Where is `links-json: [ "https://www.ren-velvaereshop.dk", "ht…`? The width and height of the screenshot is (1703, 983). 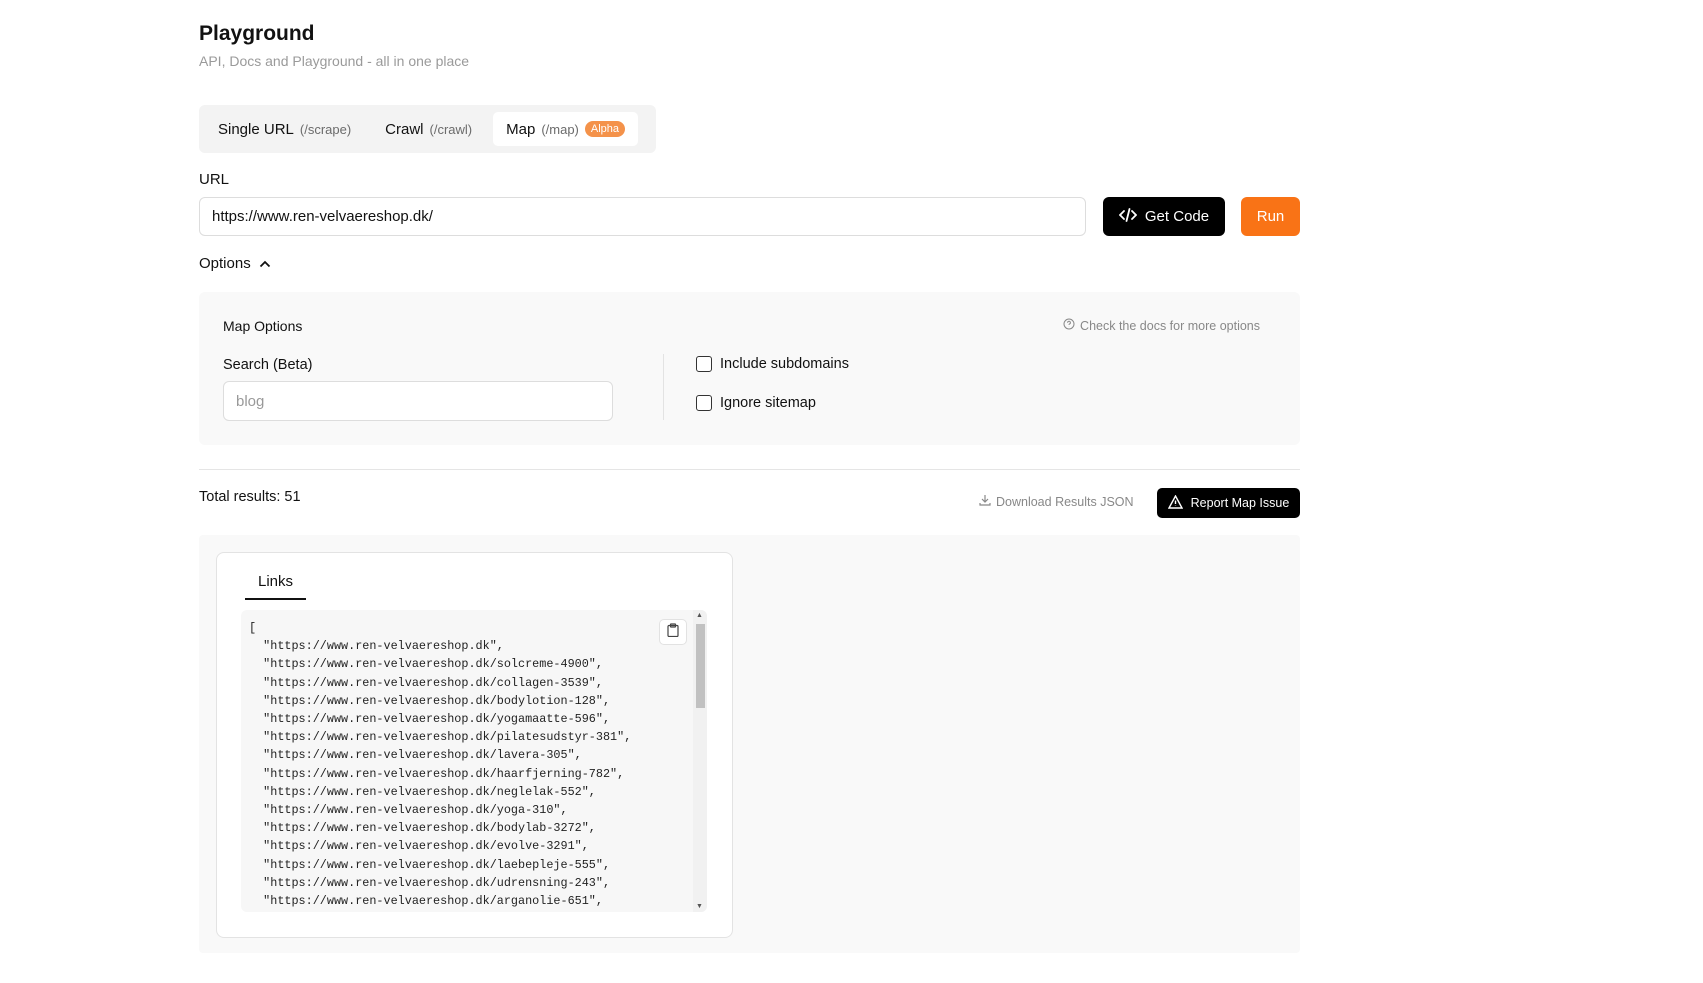
links-json: [ "https://www.ren-velvaereshop.dk", "ht… is located at coordinates (474, 760).